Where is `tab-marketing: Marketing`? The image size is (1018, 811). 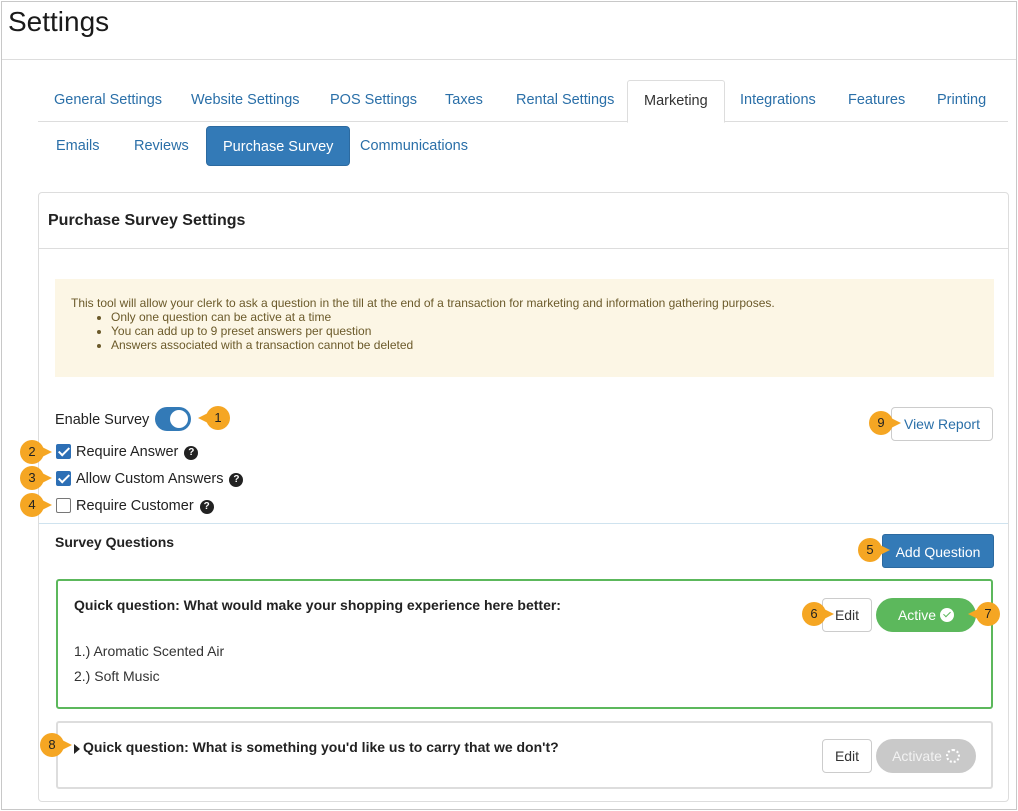
tab-marketing: Marketing is located at coordinates (676, 101).